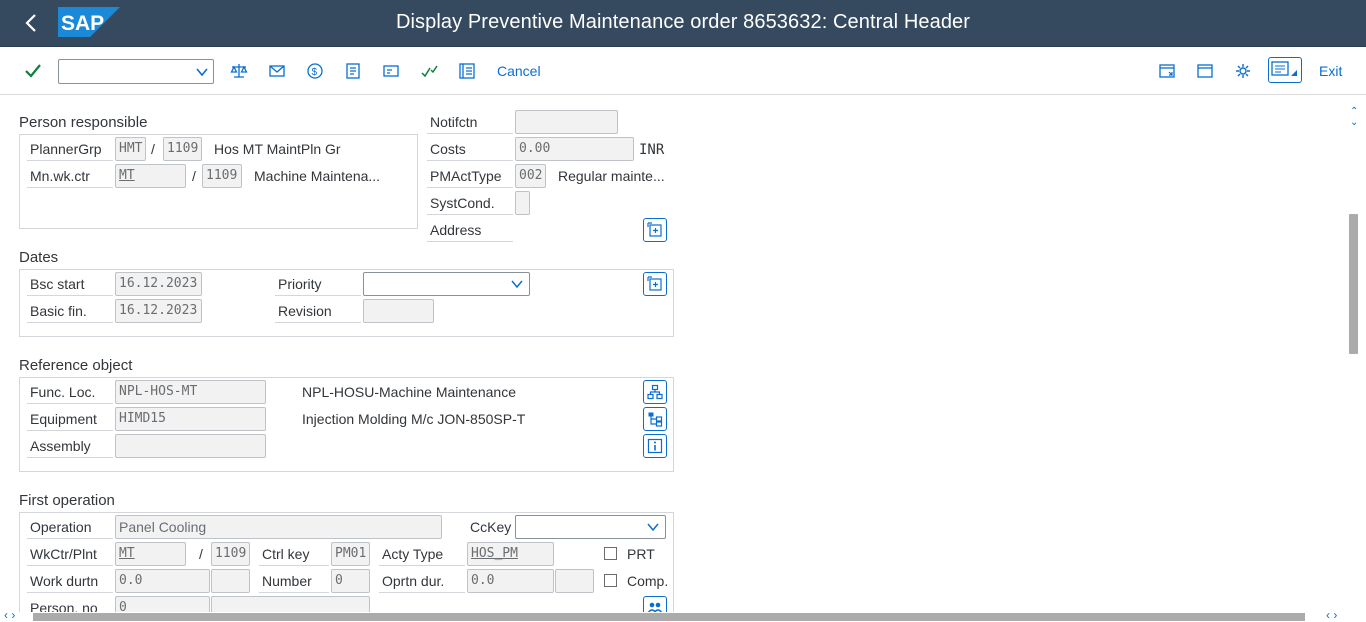  Describe the element at coordinates (655, 419) in the screenshot. I see `equipment-structure-button` at that location.